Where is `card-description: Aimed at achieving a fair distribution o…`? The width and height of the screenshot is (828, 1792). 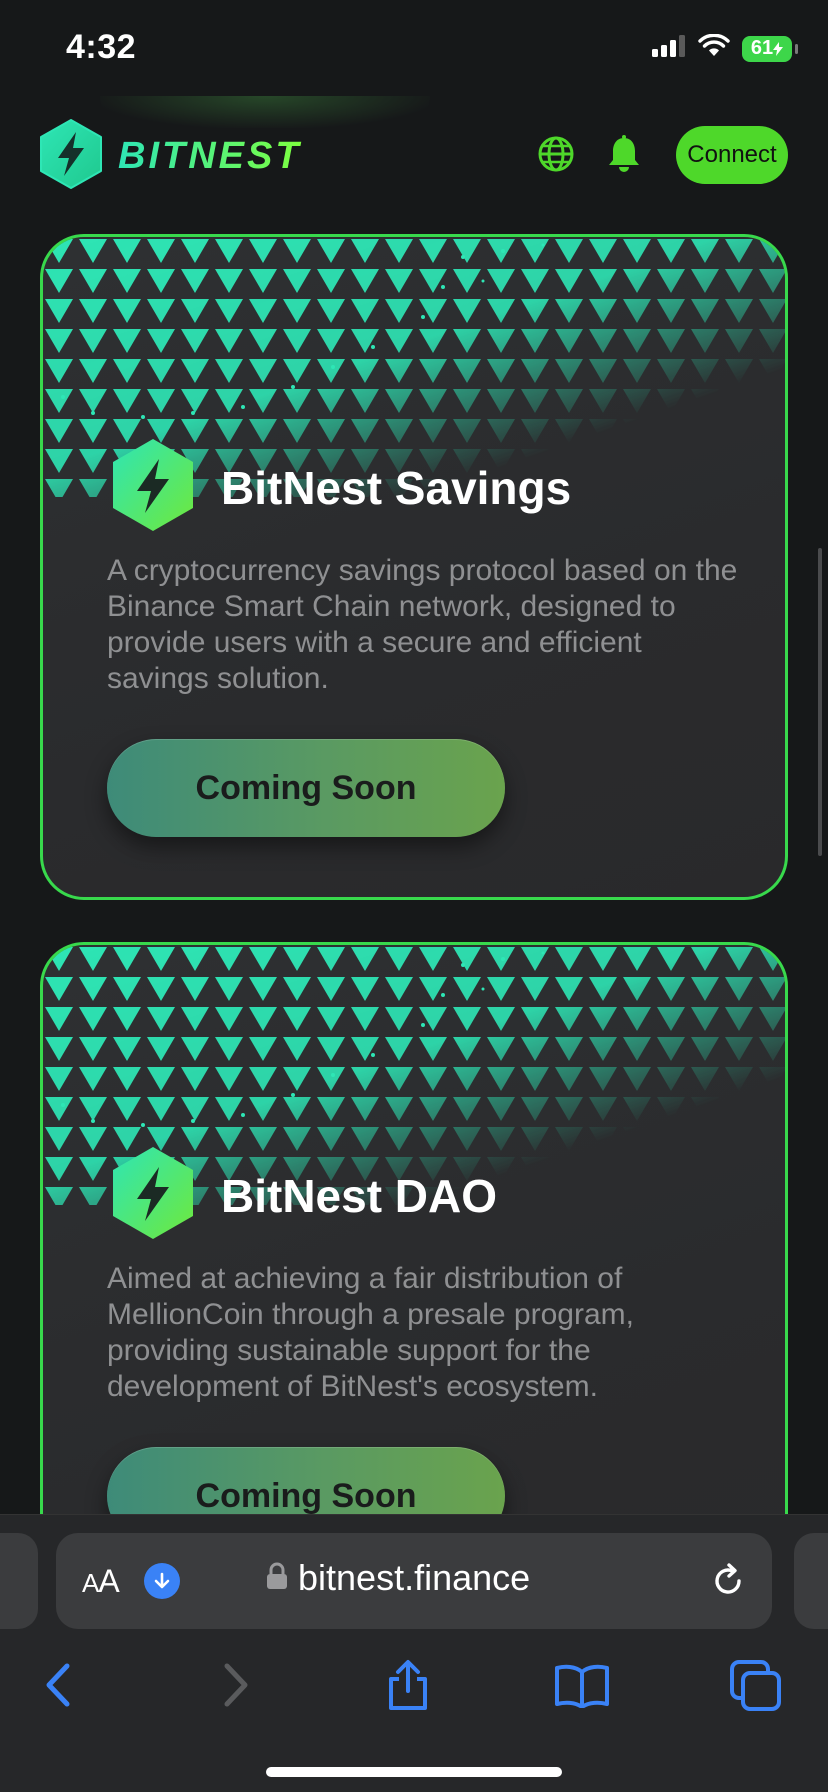
card-description: Aimed at achieving a fair distribution o… is located at coordinates (370, 1332).